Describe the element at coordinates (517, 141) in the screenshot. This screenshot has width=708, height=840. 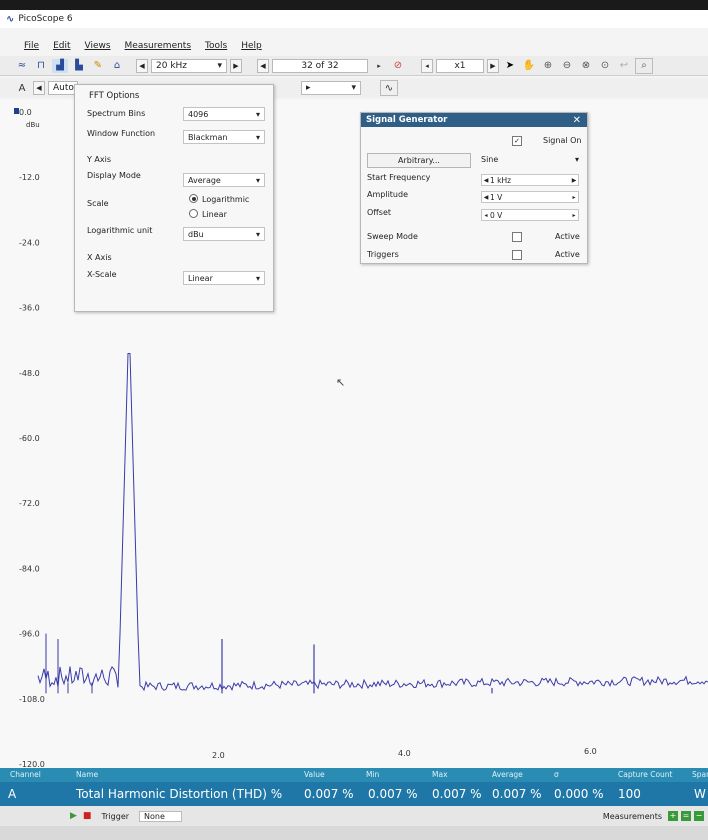
I see `signal-on-checkbox: ✓` at that location.